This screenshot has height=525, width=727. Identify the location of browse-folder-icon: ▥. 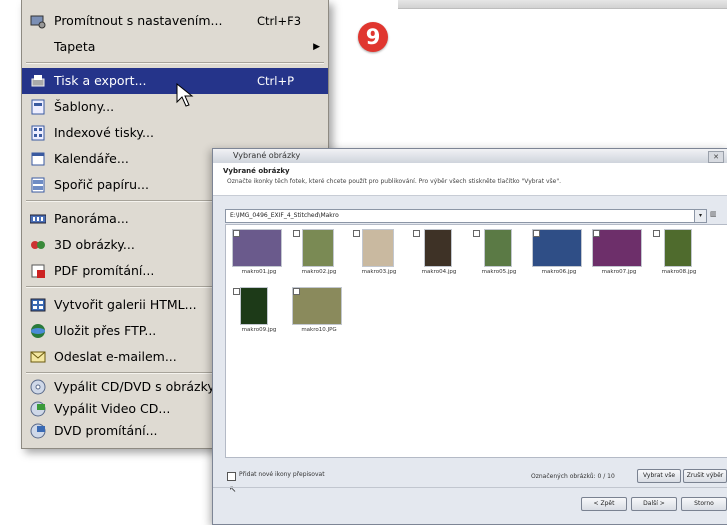
(716, 215).